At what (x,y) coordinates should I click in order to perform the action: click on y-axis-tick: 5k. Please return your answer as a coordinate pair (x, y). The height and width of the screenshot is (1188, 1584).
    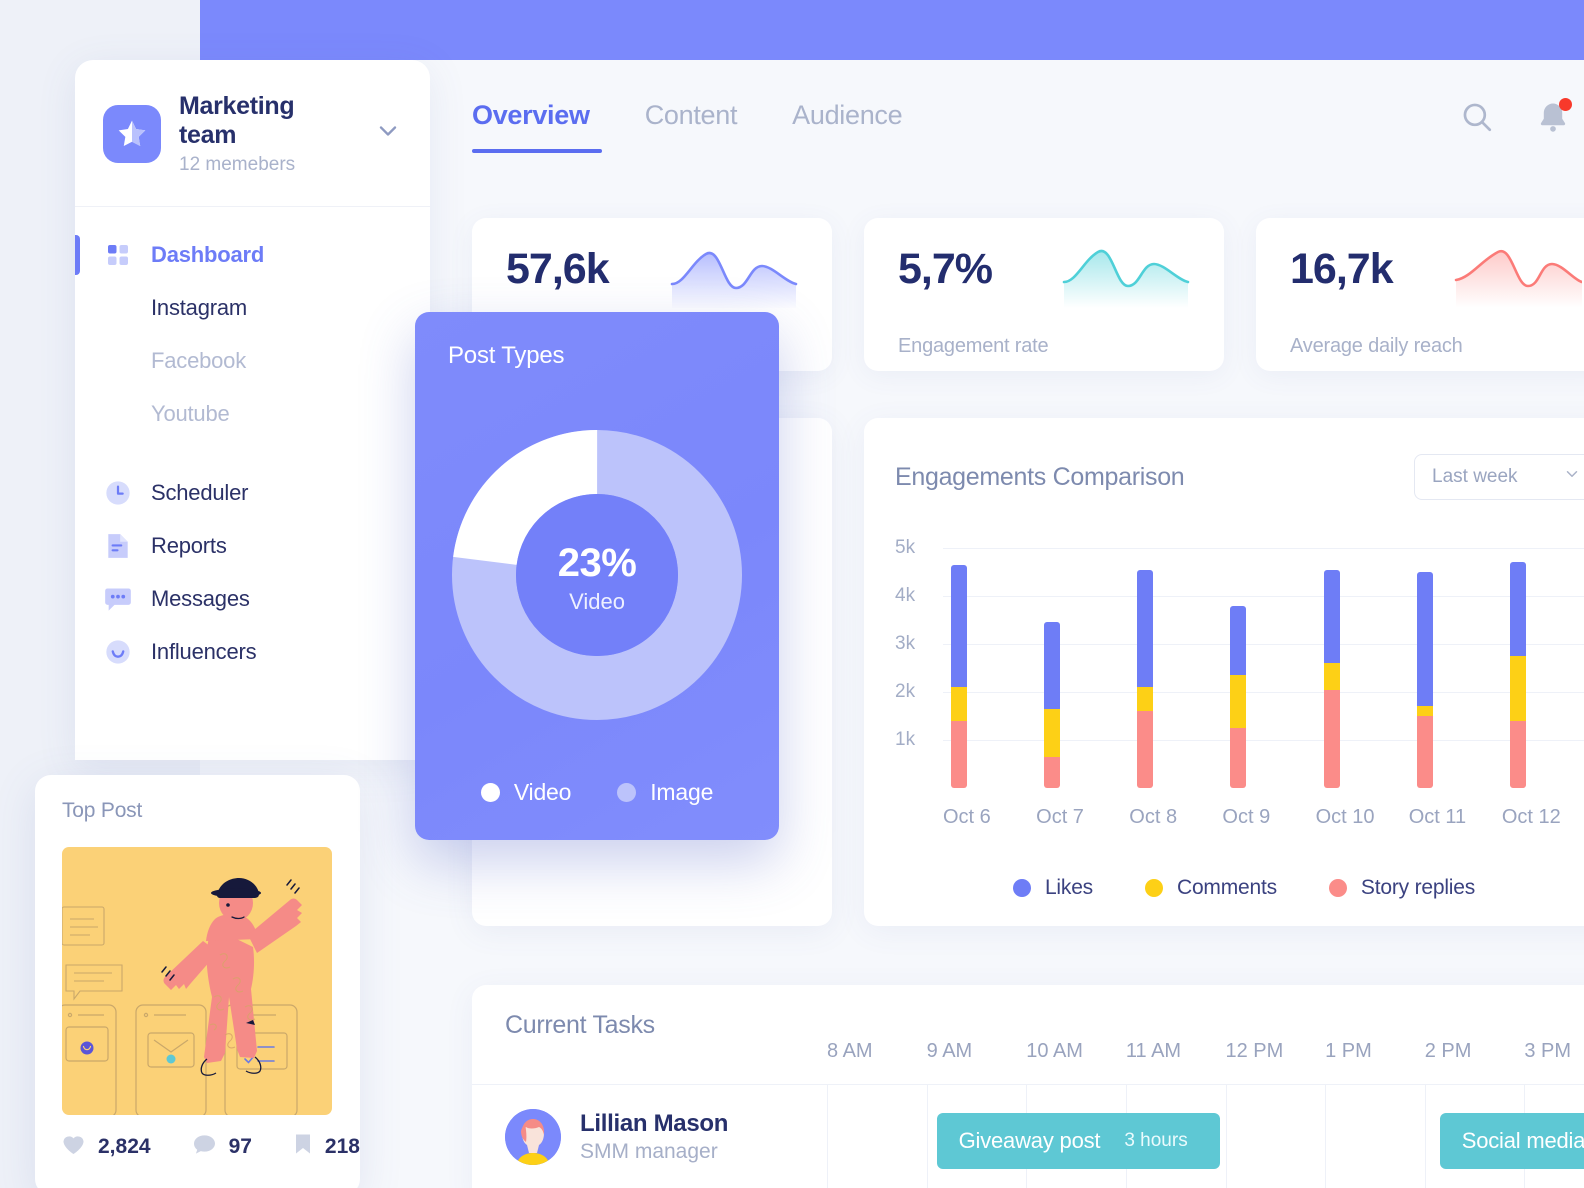
    Looking at the image, I should click on (905, 547).